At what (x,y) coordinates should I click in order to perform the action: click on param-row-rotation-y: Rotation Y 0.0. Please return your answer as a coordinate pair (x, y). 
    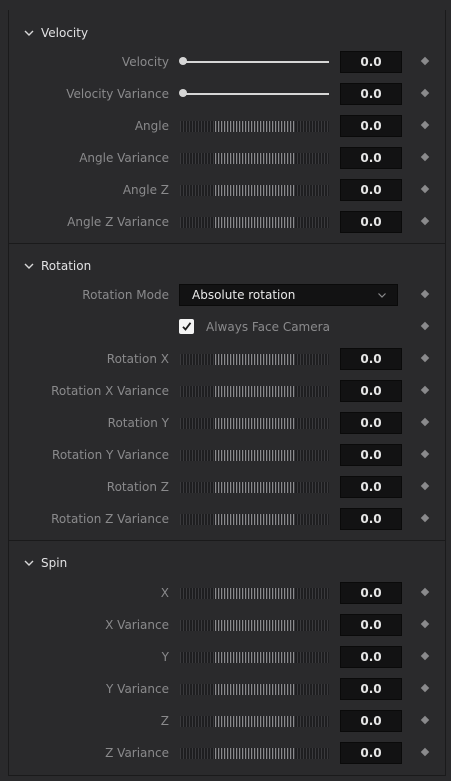
    Looking at the image, I should click on (227, 423).